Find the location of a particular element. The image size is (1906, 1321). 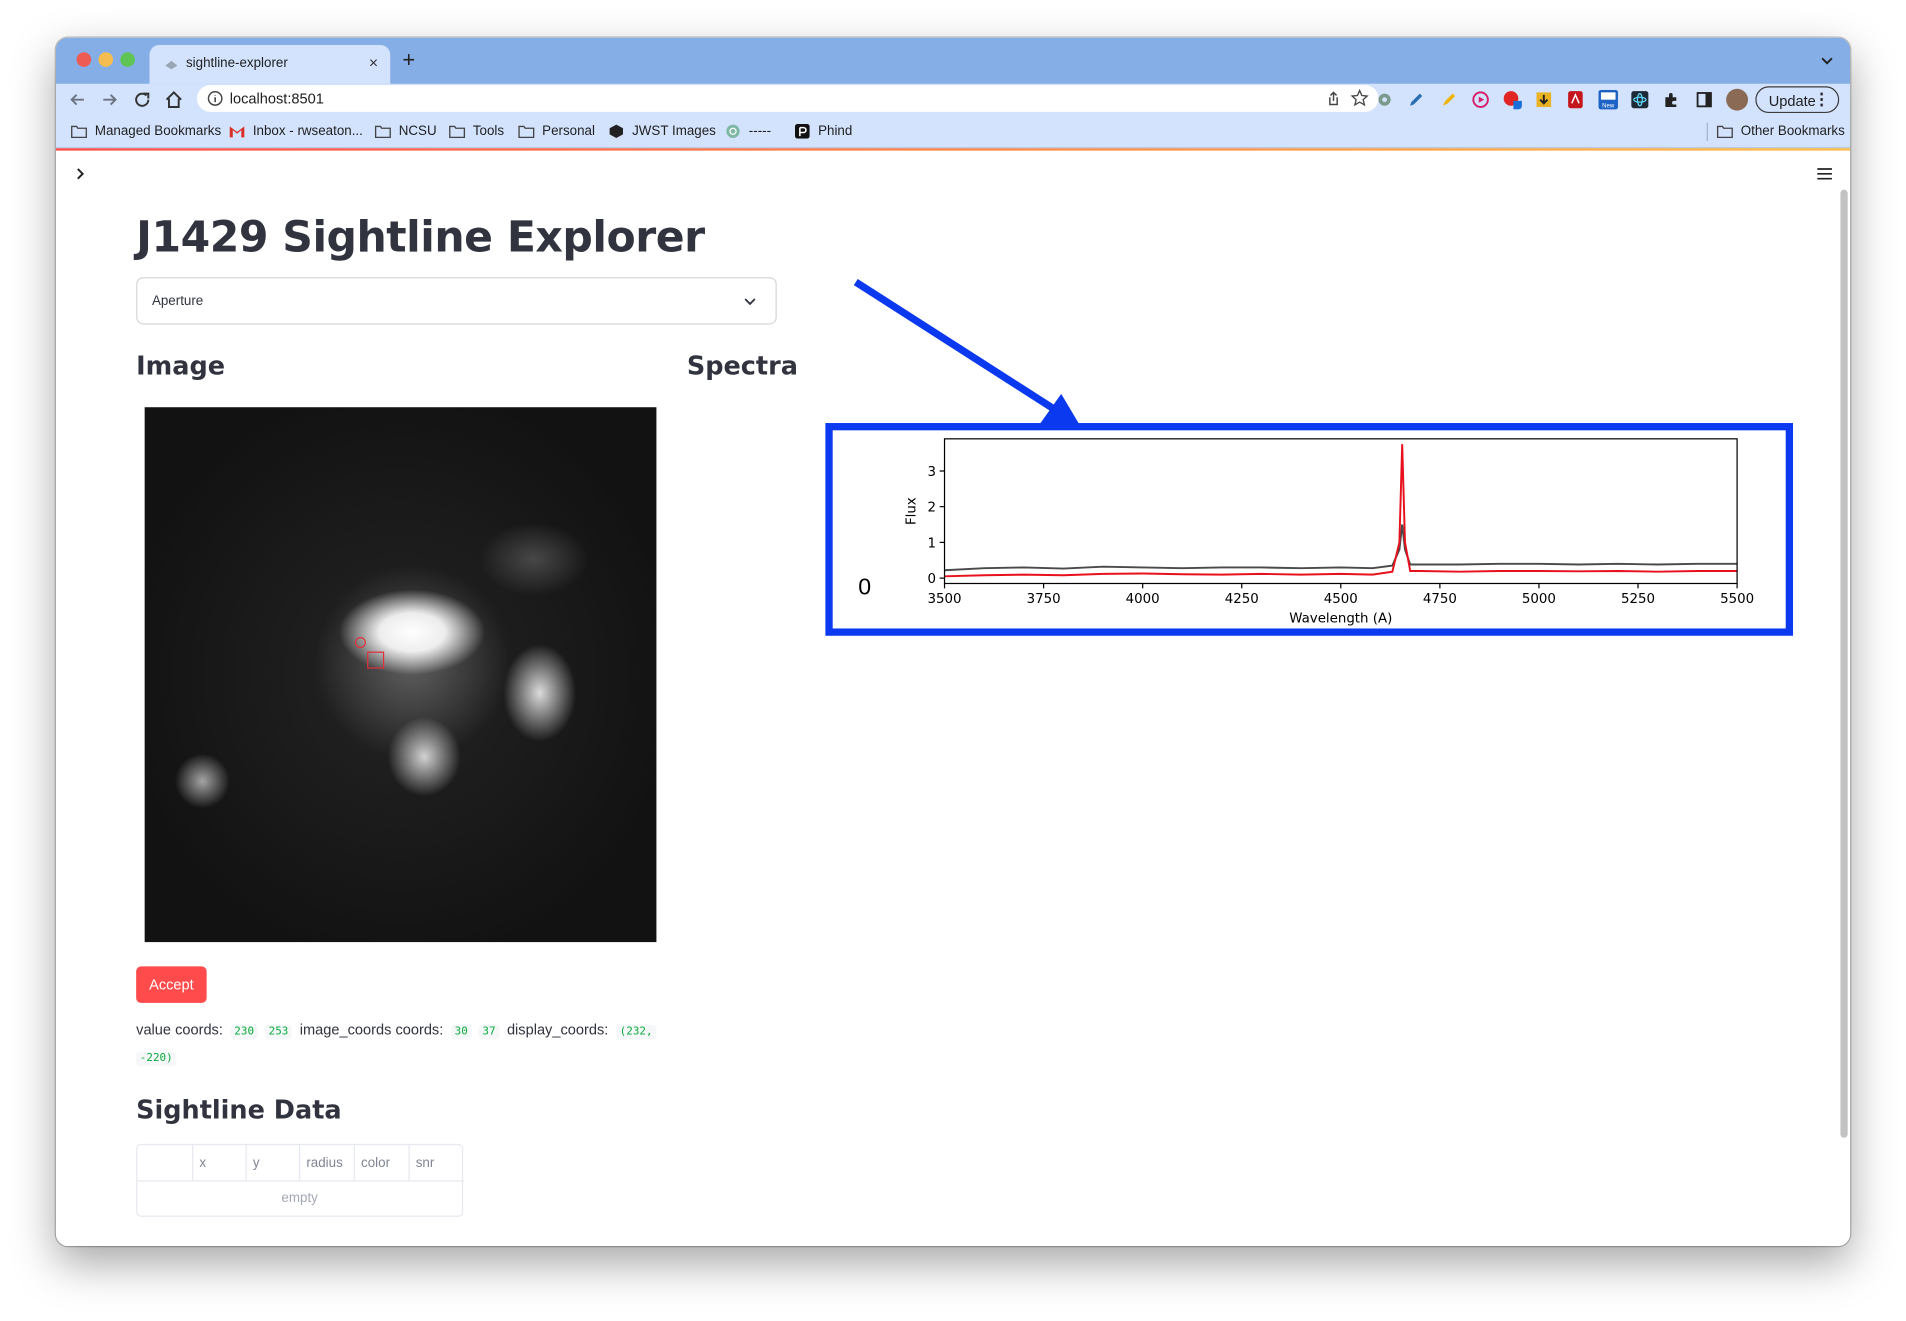

x-tick-label: 5500 is located at coordinates (1737, 599).